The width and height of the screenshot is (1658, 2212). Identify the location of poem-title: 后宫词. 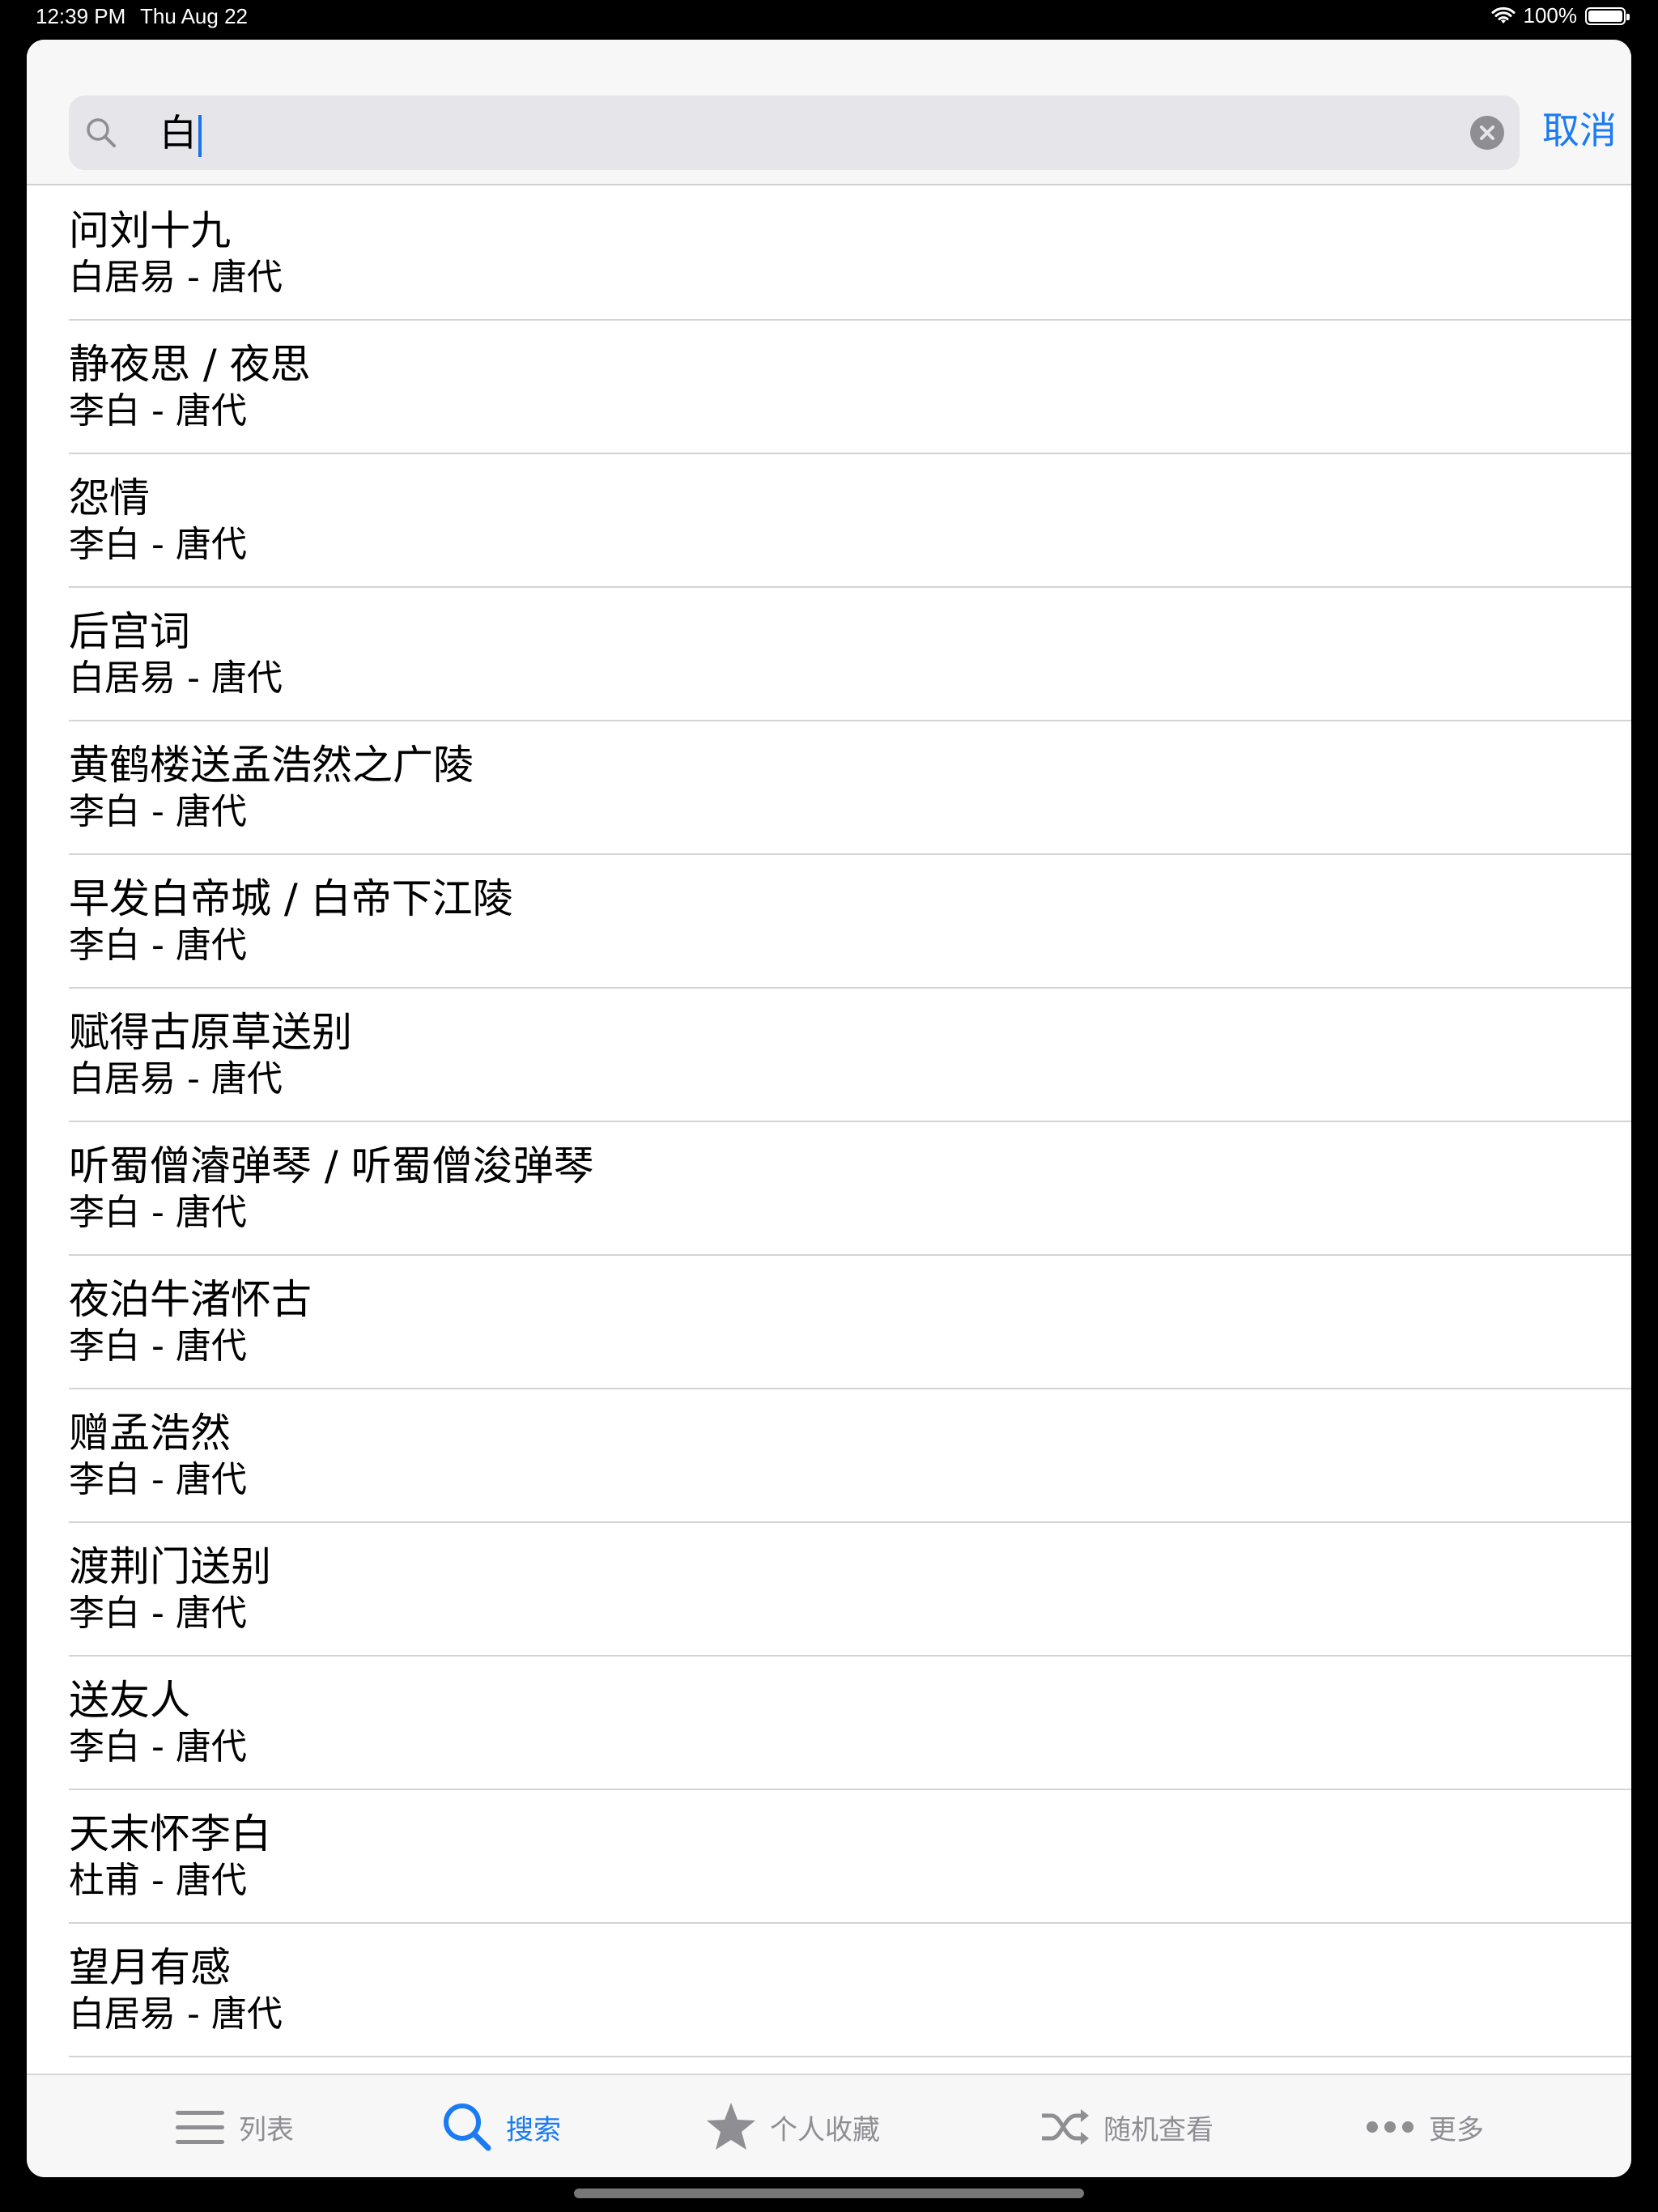
(129, 632).